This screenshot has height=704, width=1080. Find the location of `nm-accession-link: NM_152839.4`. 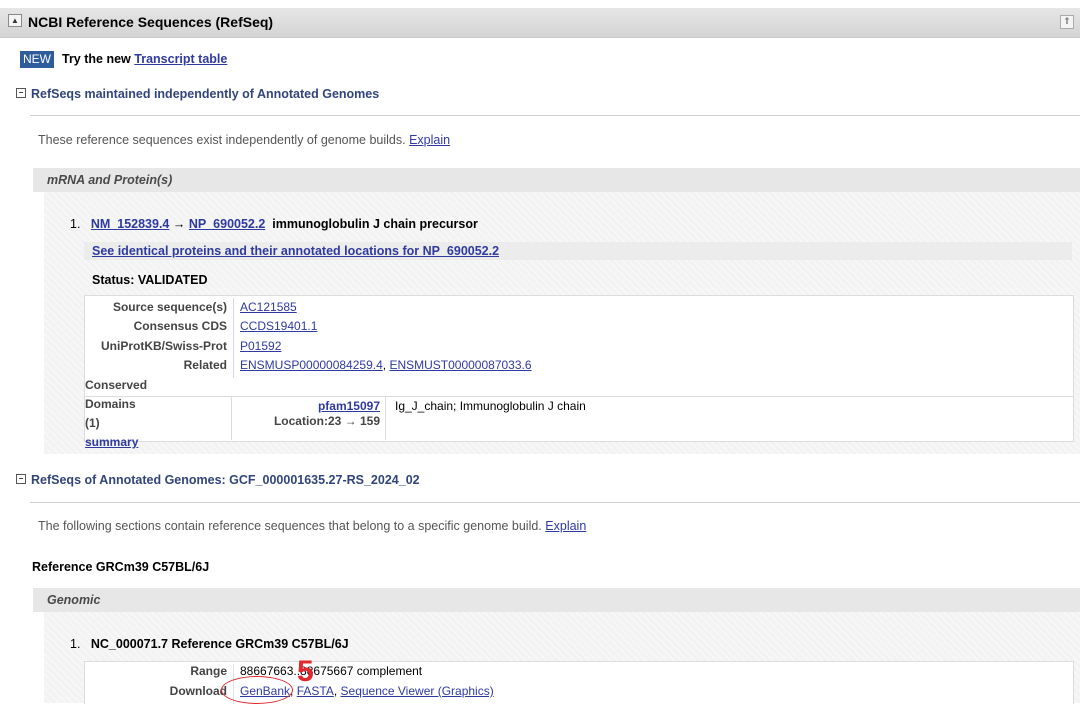

nm-accession-link: NM_152839.4 is located at coordinates (130, 224).